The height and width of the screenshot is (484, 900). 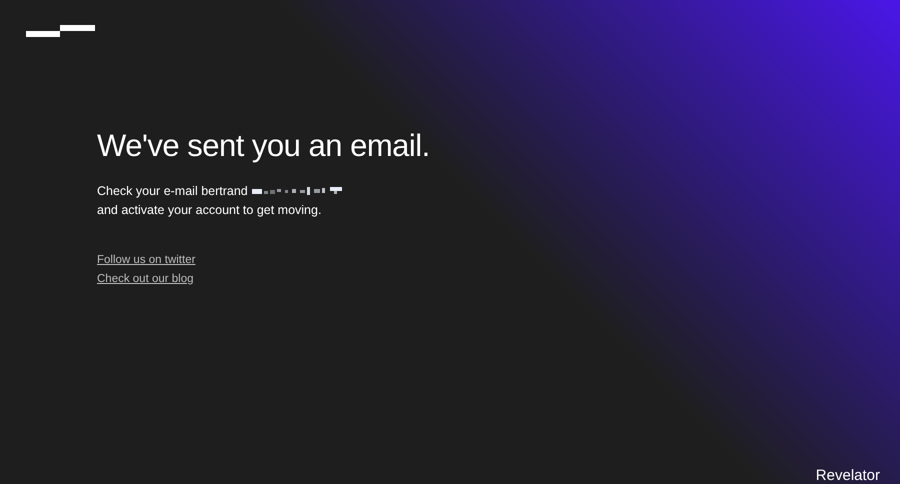 I want to click on brand-name: Revelator, so click(x=848, y=475).